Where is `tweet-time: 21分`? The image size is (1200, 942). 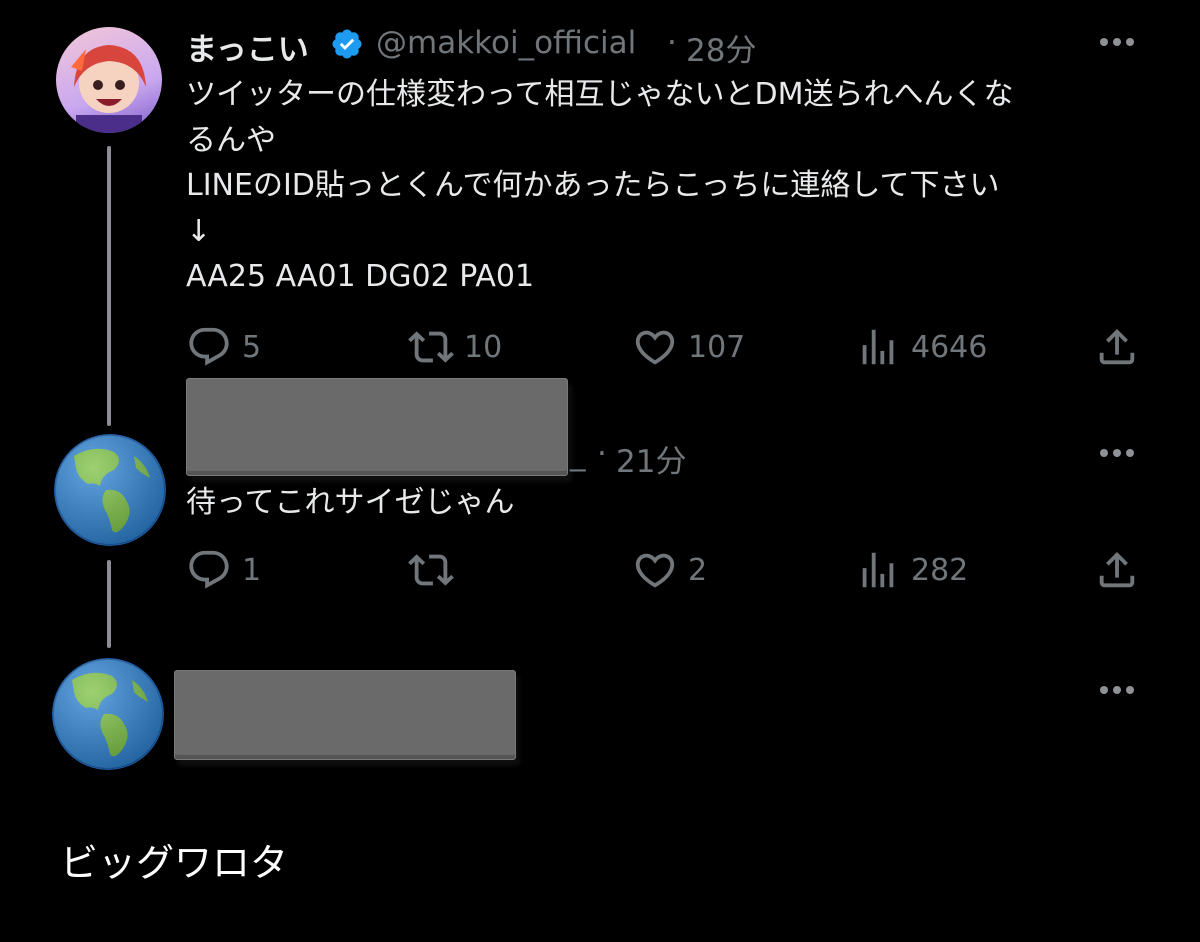
tweet-time: 21分 is located at coordinates (651, 458).